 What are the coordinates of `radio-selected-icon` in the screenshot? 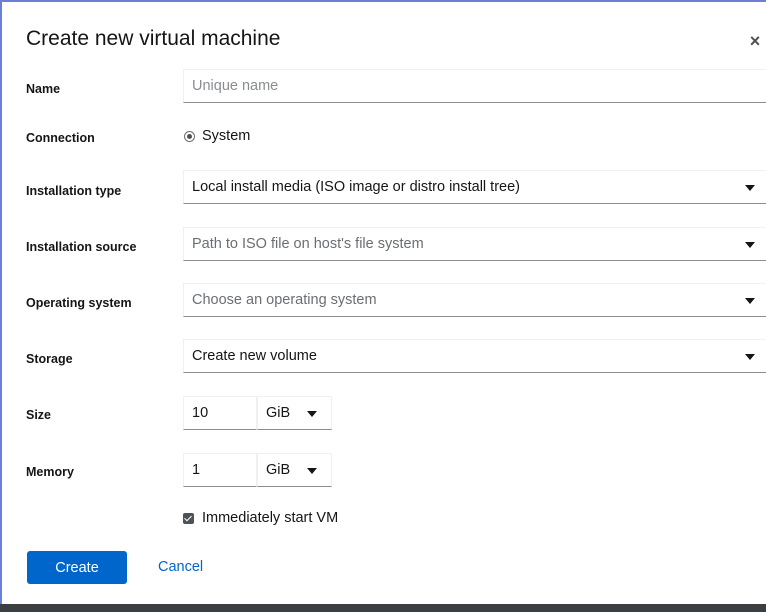 It's located at (189, 136).